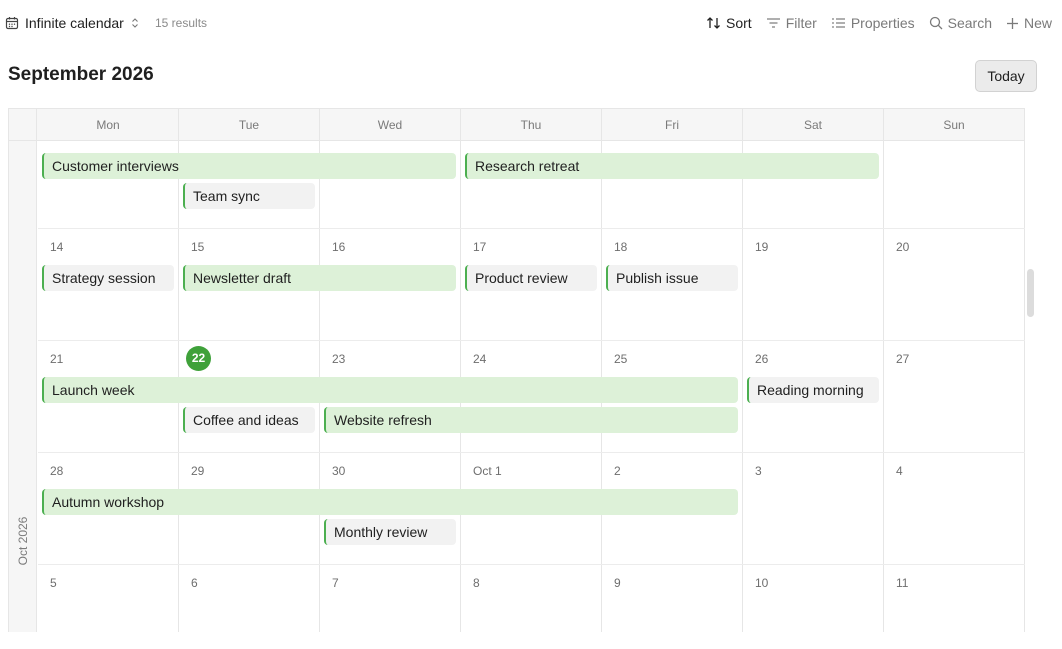 This screenshot has height=649, width=1062. Describe the element at coordinates (813, 125) in the screenshot. I see `weekday-sat: Sat` at that location.